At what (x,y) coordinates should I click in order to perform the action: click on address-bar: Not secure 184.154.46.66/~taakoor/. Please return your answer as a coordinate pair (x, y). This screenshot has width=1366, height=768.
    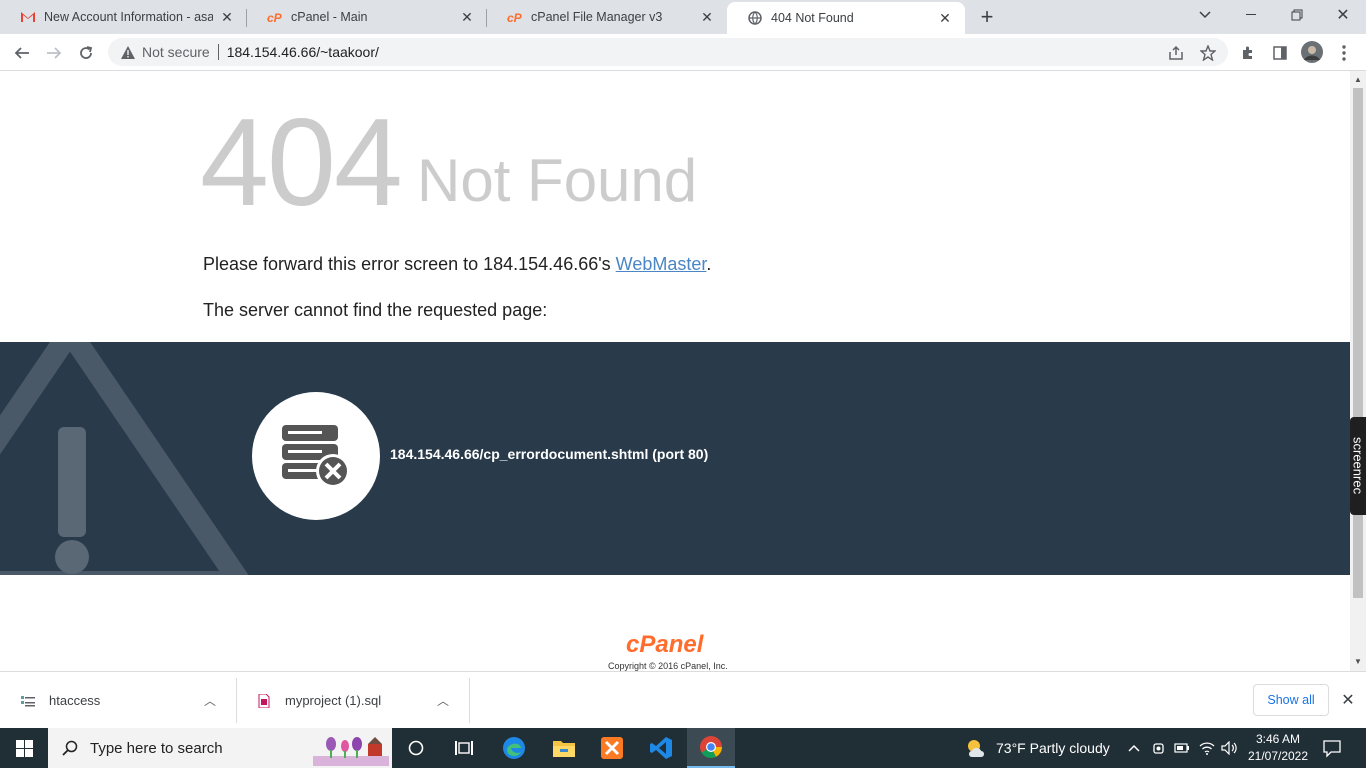
    Looking at the image, I should click on (668, 52).